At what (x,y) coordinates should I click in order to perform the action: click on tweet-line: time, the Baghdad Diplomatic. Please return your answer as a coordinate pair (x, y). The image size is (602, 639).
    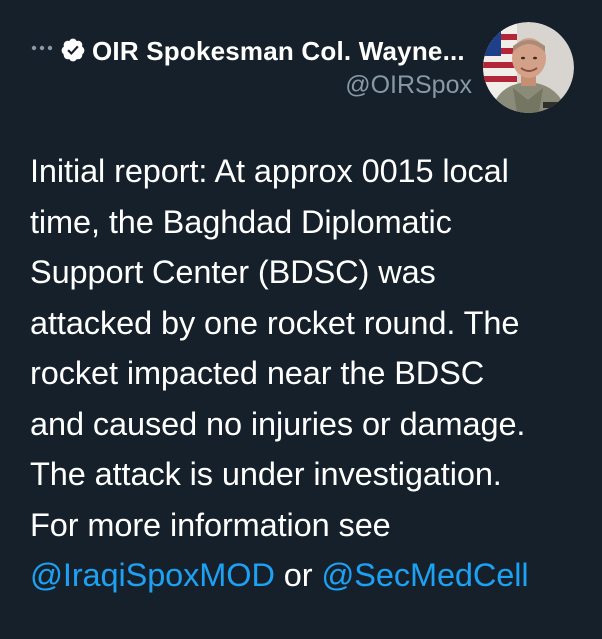
    Looking at the image, I should click on (241, 221).